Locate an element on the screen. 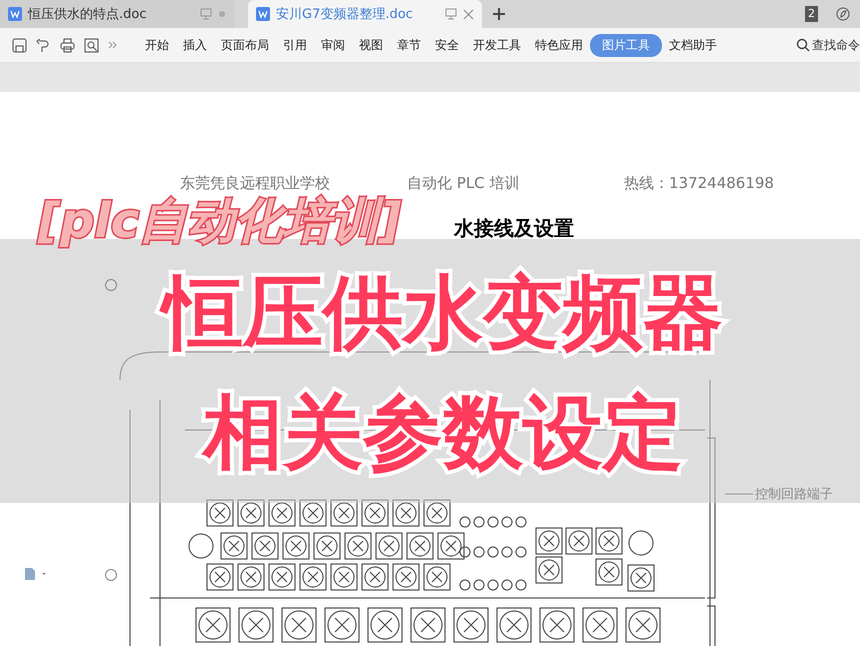 This screenshot has height=646, width=860. leaf-icon is located at coordinates (843, 14).